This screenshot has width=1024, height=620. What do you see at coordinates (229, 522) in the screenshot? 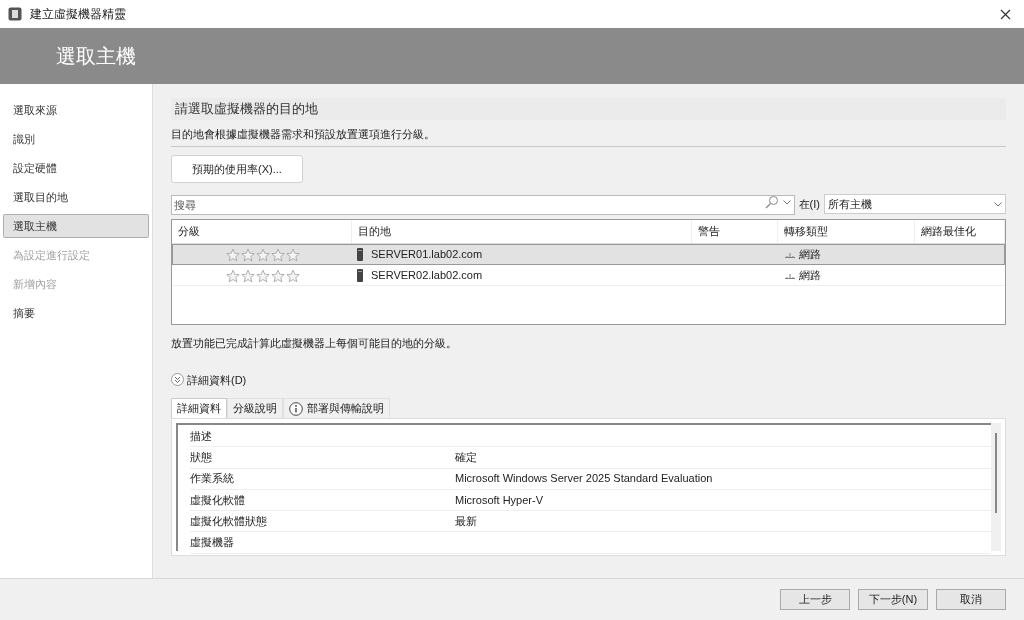
I see `property-name: 虛擬化軟體狀態` at bounding box center [229, 522].